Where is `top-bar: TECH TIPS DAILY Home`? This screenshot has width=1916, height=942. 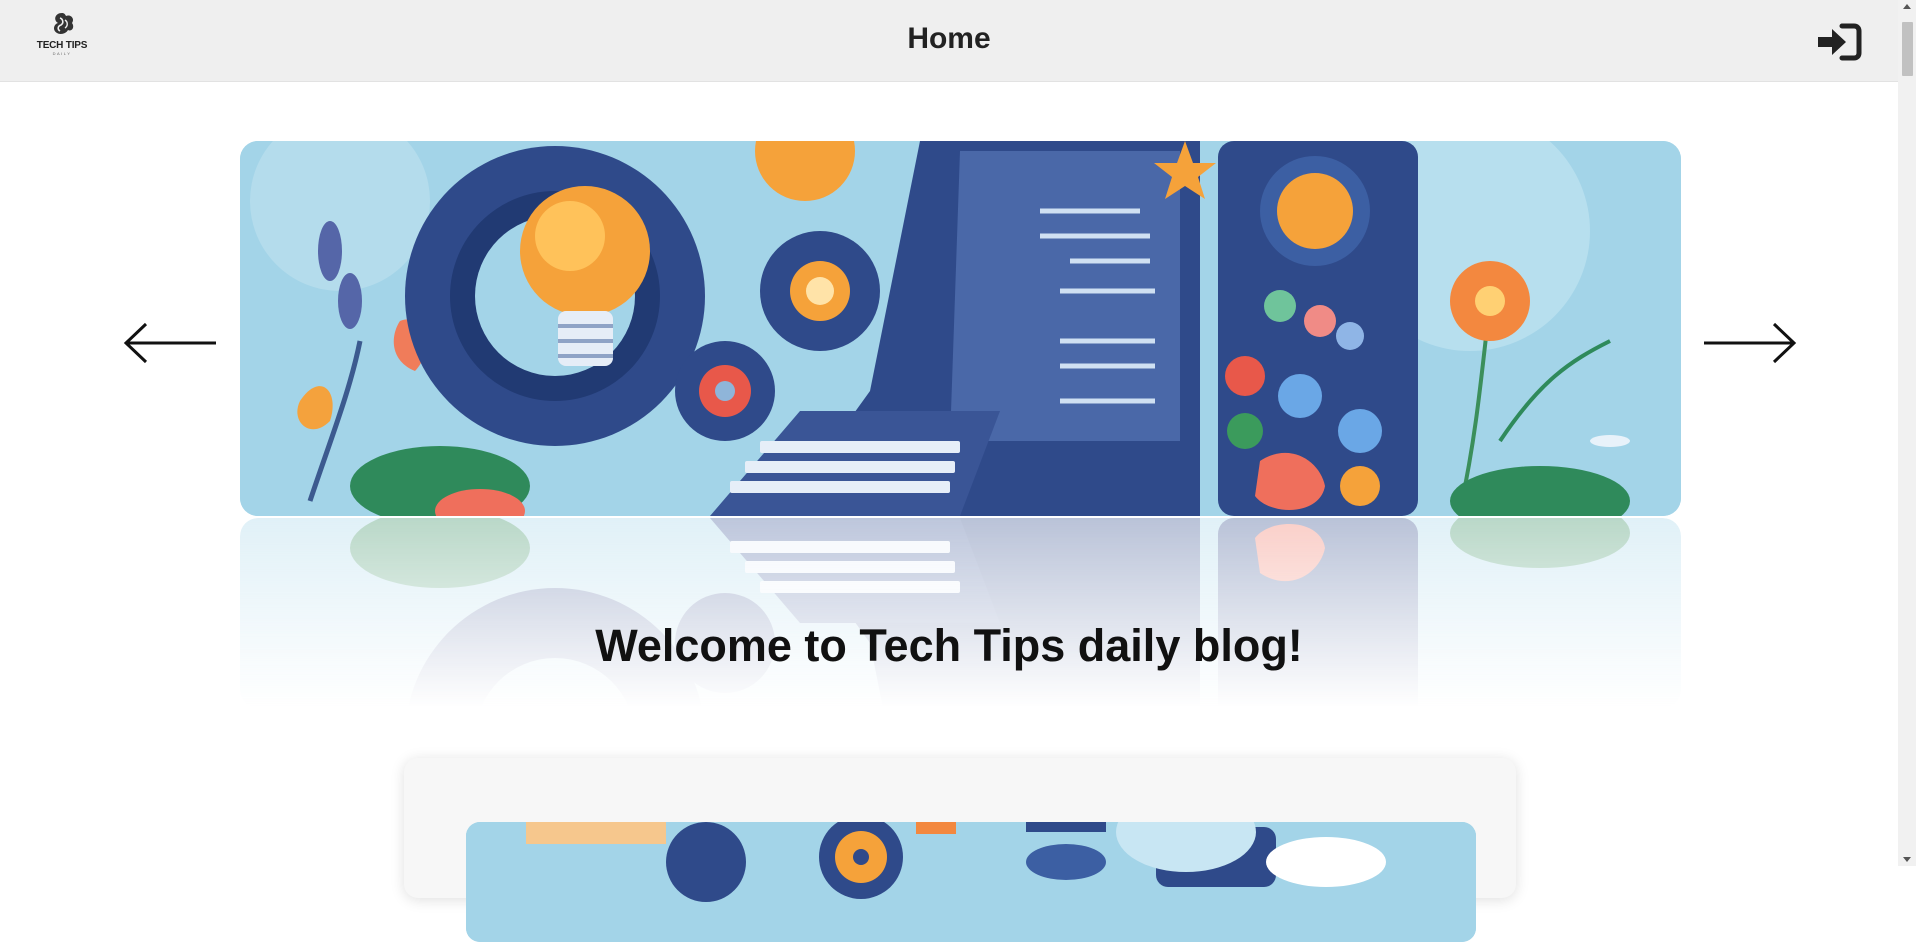
top-bar: TECH TIPS DAILY Home is located at coordinates (949, 41).